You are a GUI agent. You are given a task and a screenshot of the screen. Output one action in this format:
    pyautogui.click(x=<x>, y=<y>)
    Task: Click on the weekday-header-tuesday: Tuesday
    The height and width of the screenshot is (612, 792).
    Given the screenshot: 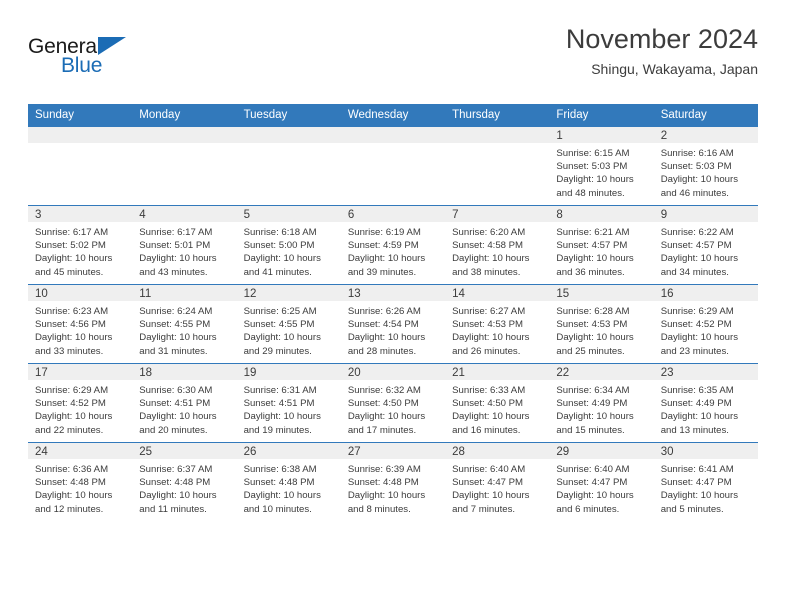 What is the action you would take?
    pyautogui.click(x=288, y=115)
    